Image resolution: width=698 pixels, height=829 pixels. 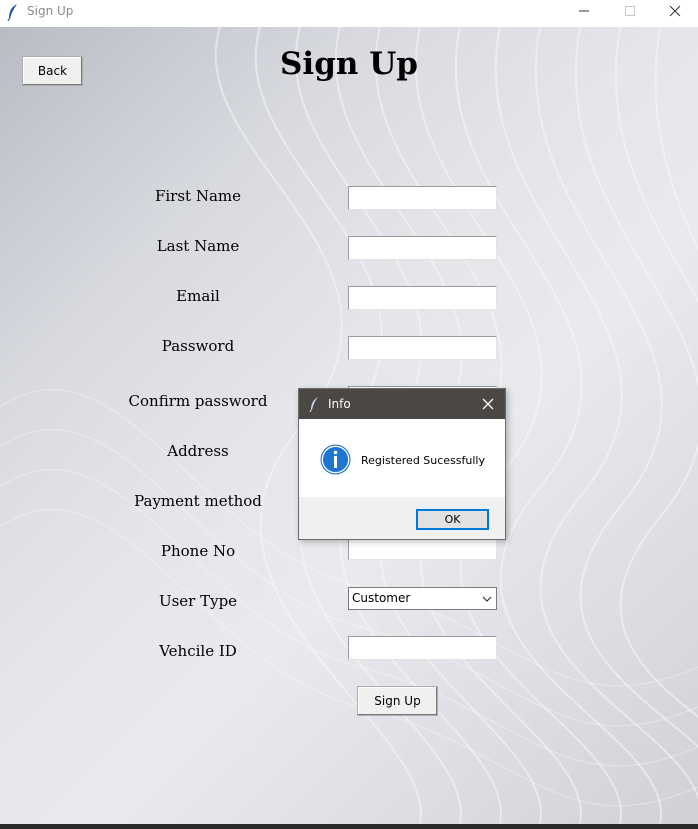 I want to click on info-dialog: Info Registered Sucessfully OK, so click(x=402, y=464).